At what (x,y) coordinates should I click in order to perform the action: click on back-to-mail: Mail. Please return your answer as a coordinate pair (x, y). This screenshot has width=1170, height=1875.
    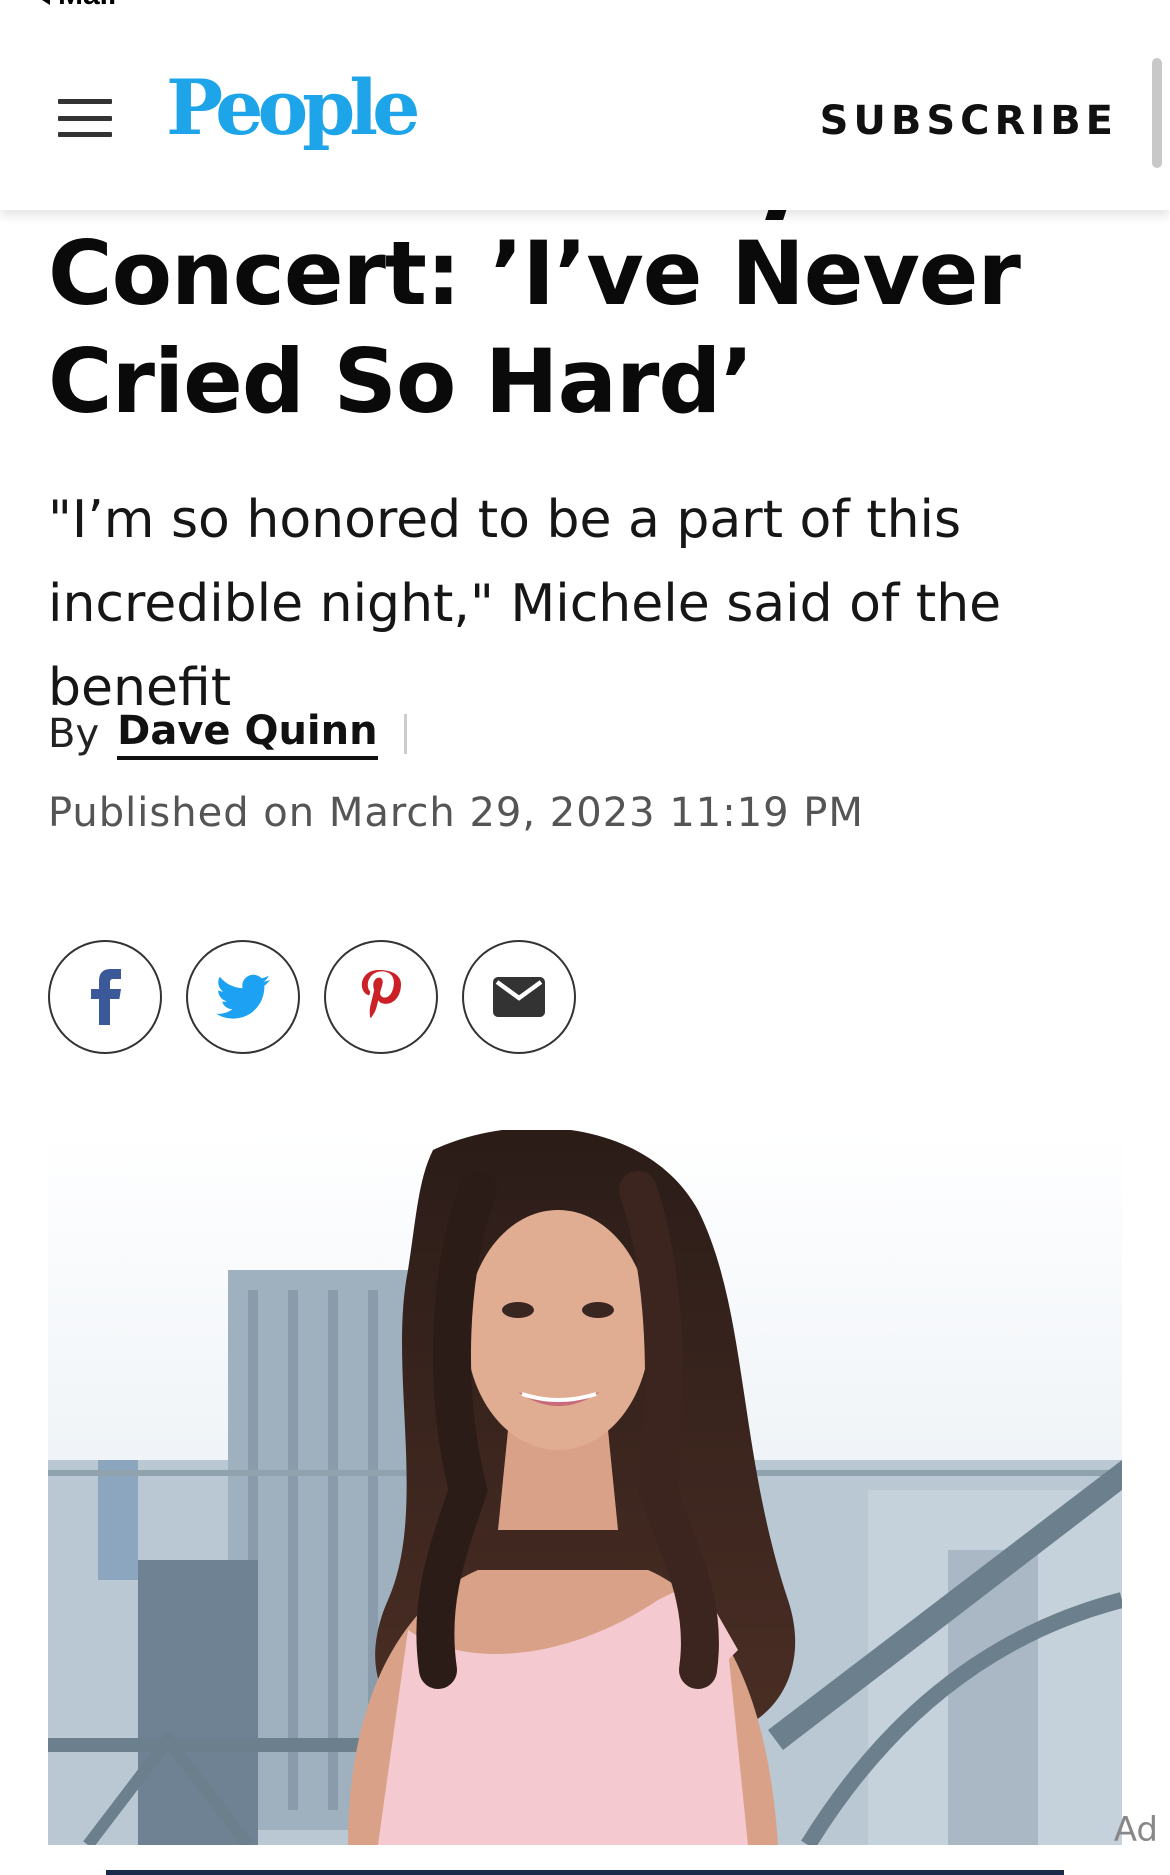
    Looking at the image, I should click on (75, 6).